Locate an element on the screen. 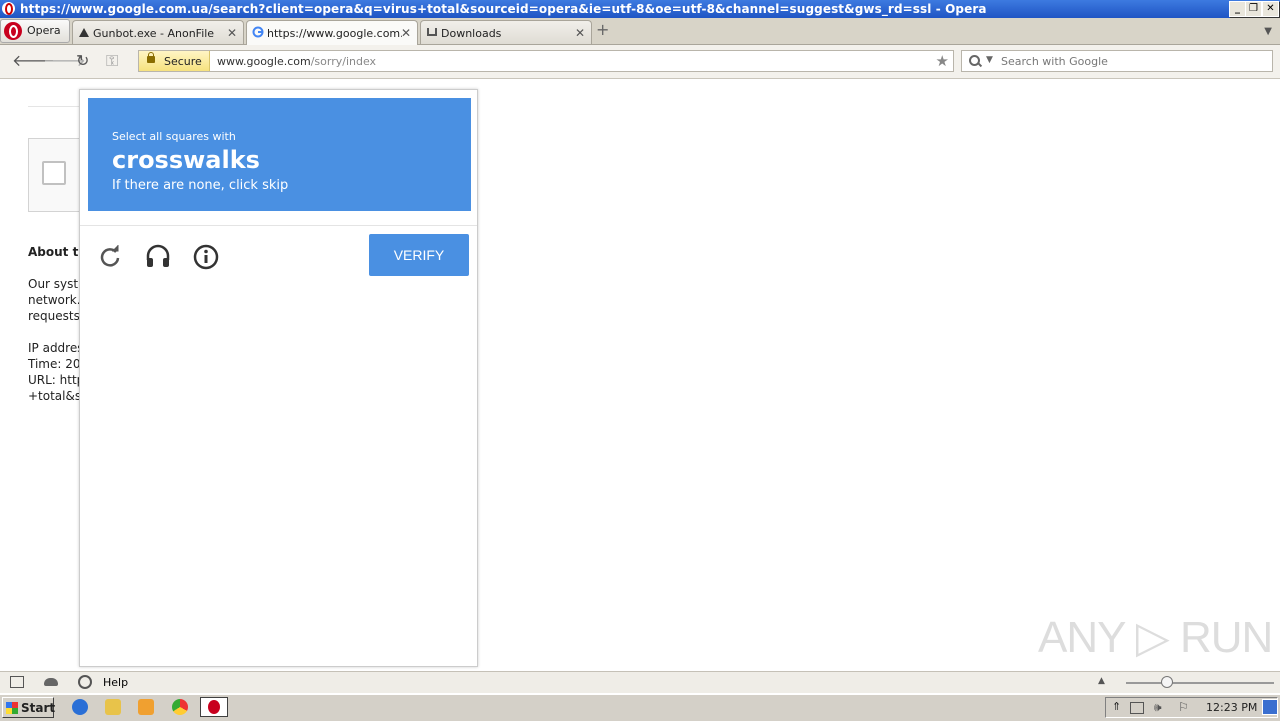  reload-button: ↻ is located at coordinates (82, 61).